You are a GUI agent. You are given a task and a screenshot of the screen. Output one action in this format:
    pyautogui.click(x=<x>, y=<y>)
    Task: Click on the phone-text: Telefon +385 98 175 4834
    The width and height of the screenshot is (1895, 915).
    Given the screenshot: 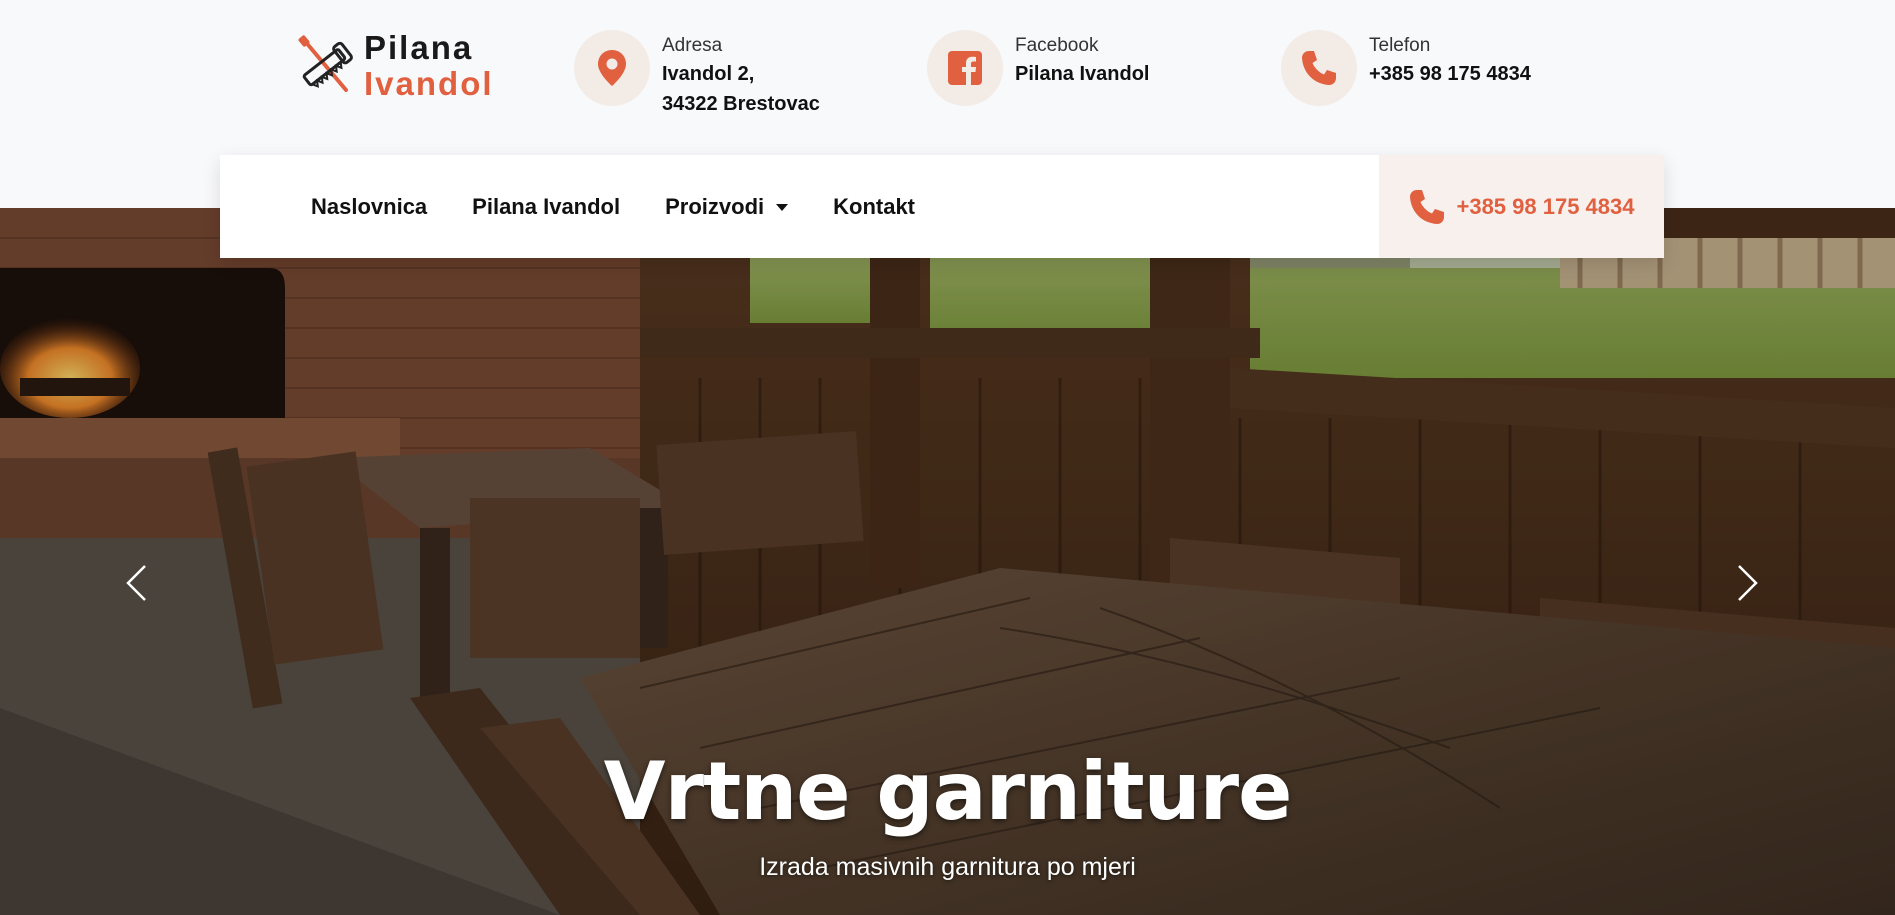 What is the action you would take?
    pyautogui.click(x=1450, y=59)
    